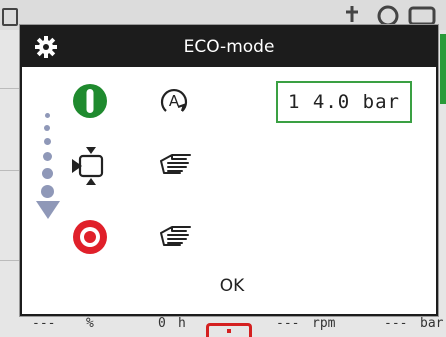  Describe the element at coordinates (288, 323) in the screenshot. I see `status-value-rpm: ---` at that location.